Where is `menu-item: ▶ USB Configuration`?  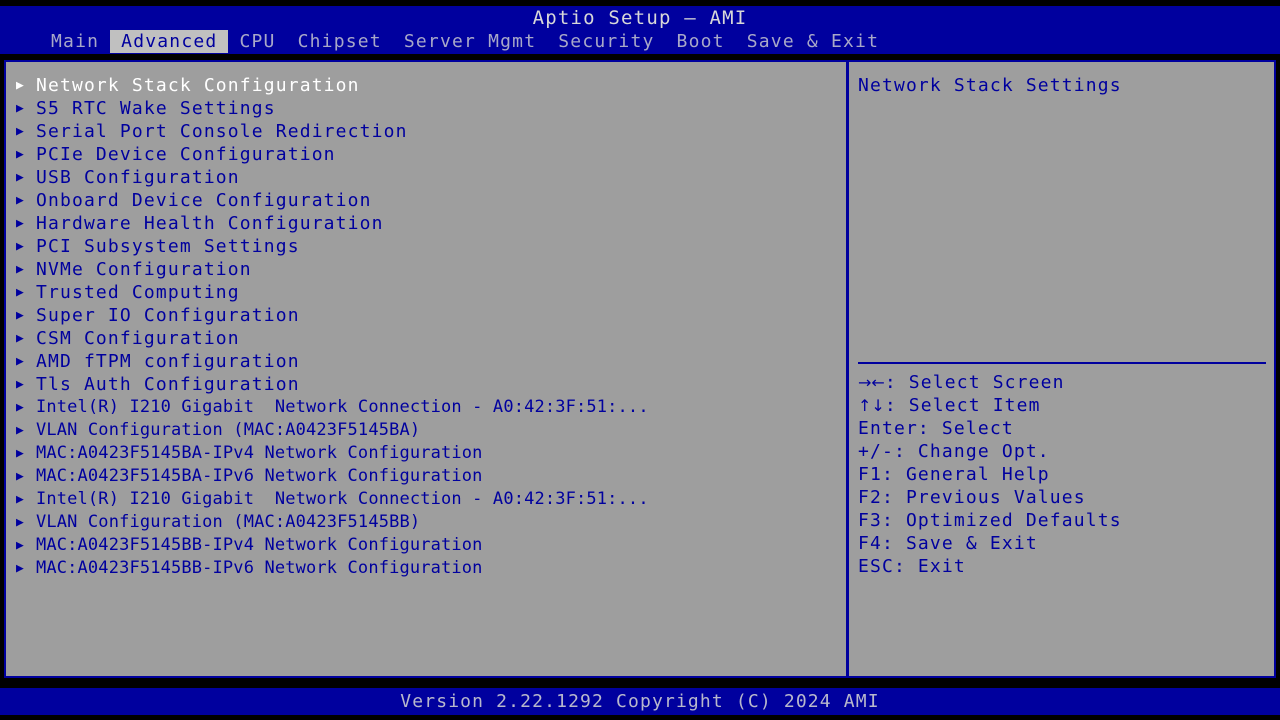 menu-item: ▶ USB Configuration is located at coordinates (425, 177).